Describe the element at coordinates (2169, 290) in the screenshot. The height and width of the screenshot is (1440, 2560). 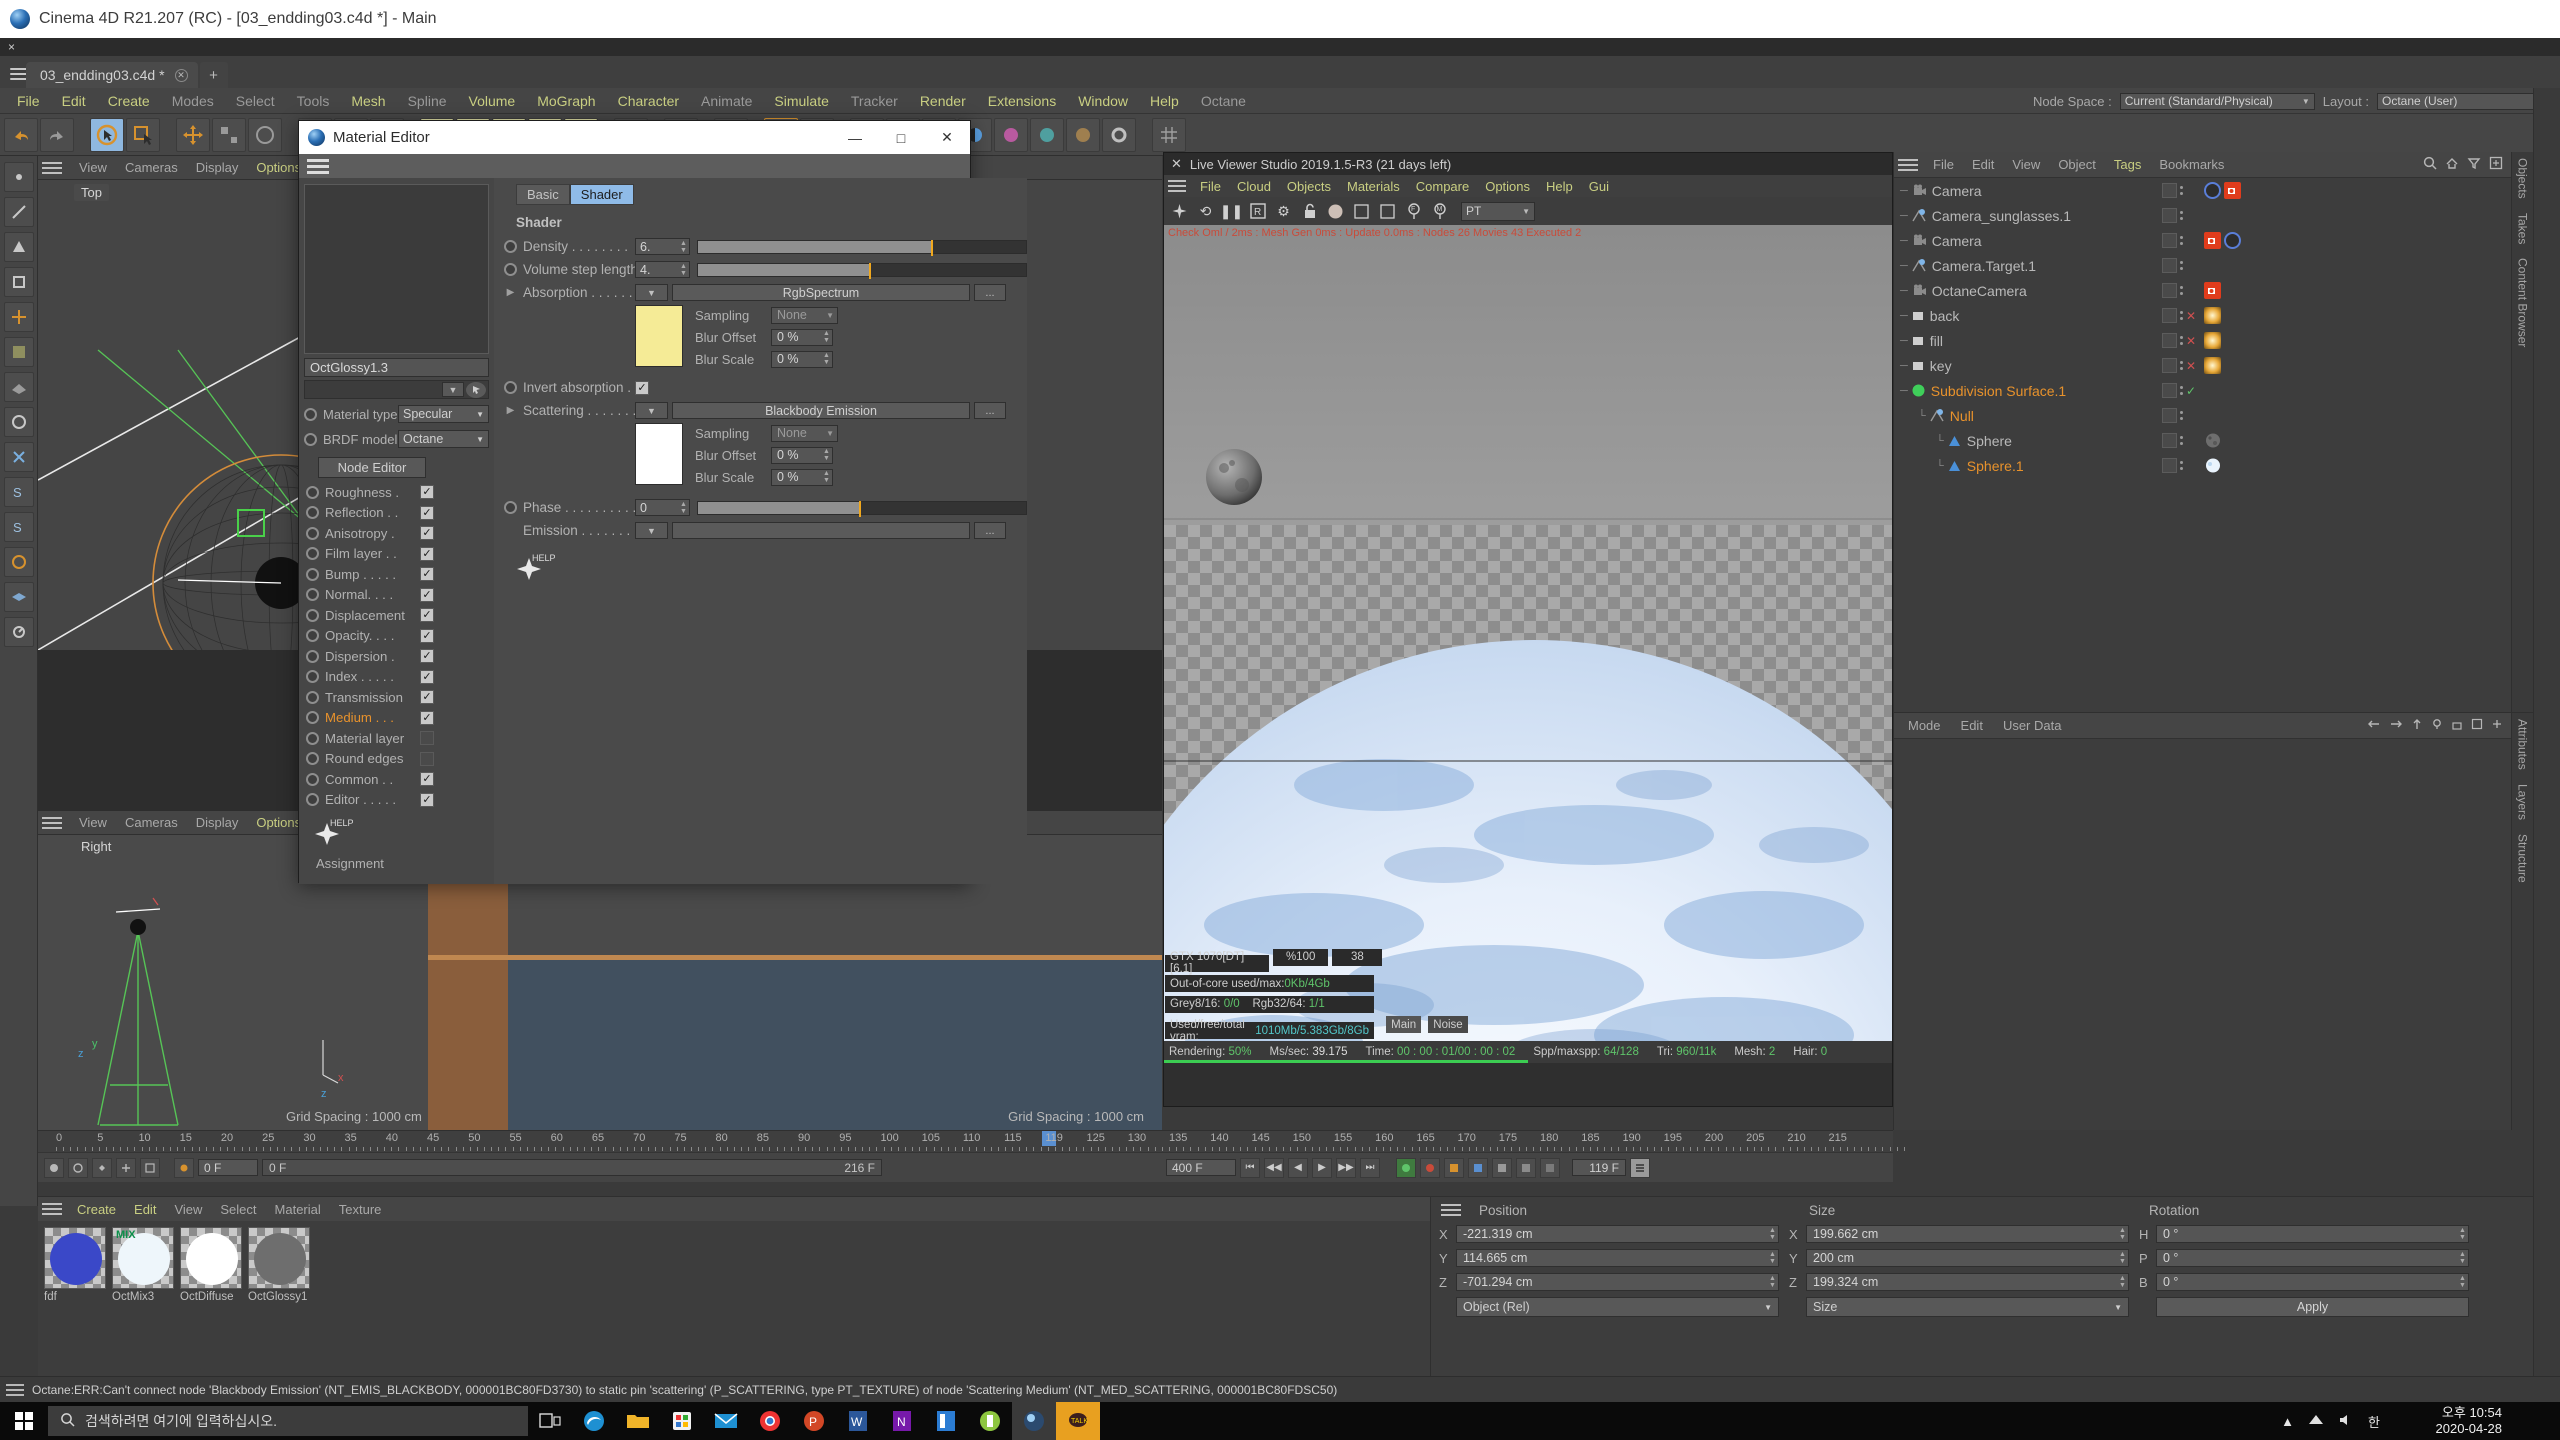
I see `visibility-toggle-icon` at that location.